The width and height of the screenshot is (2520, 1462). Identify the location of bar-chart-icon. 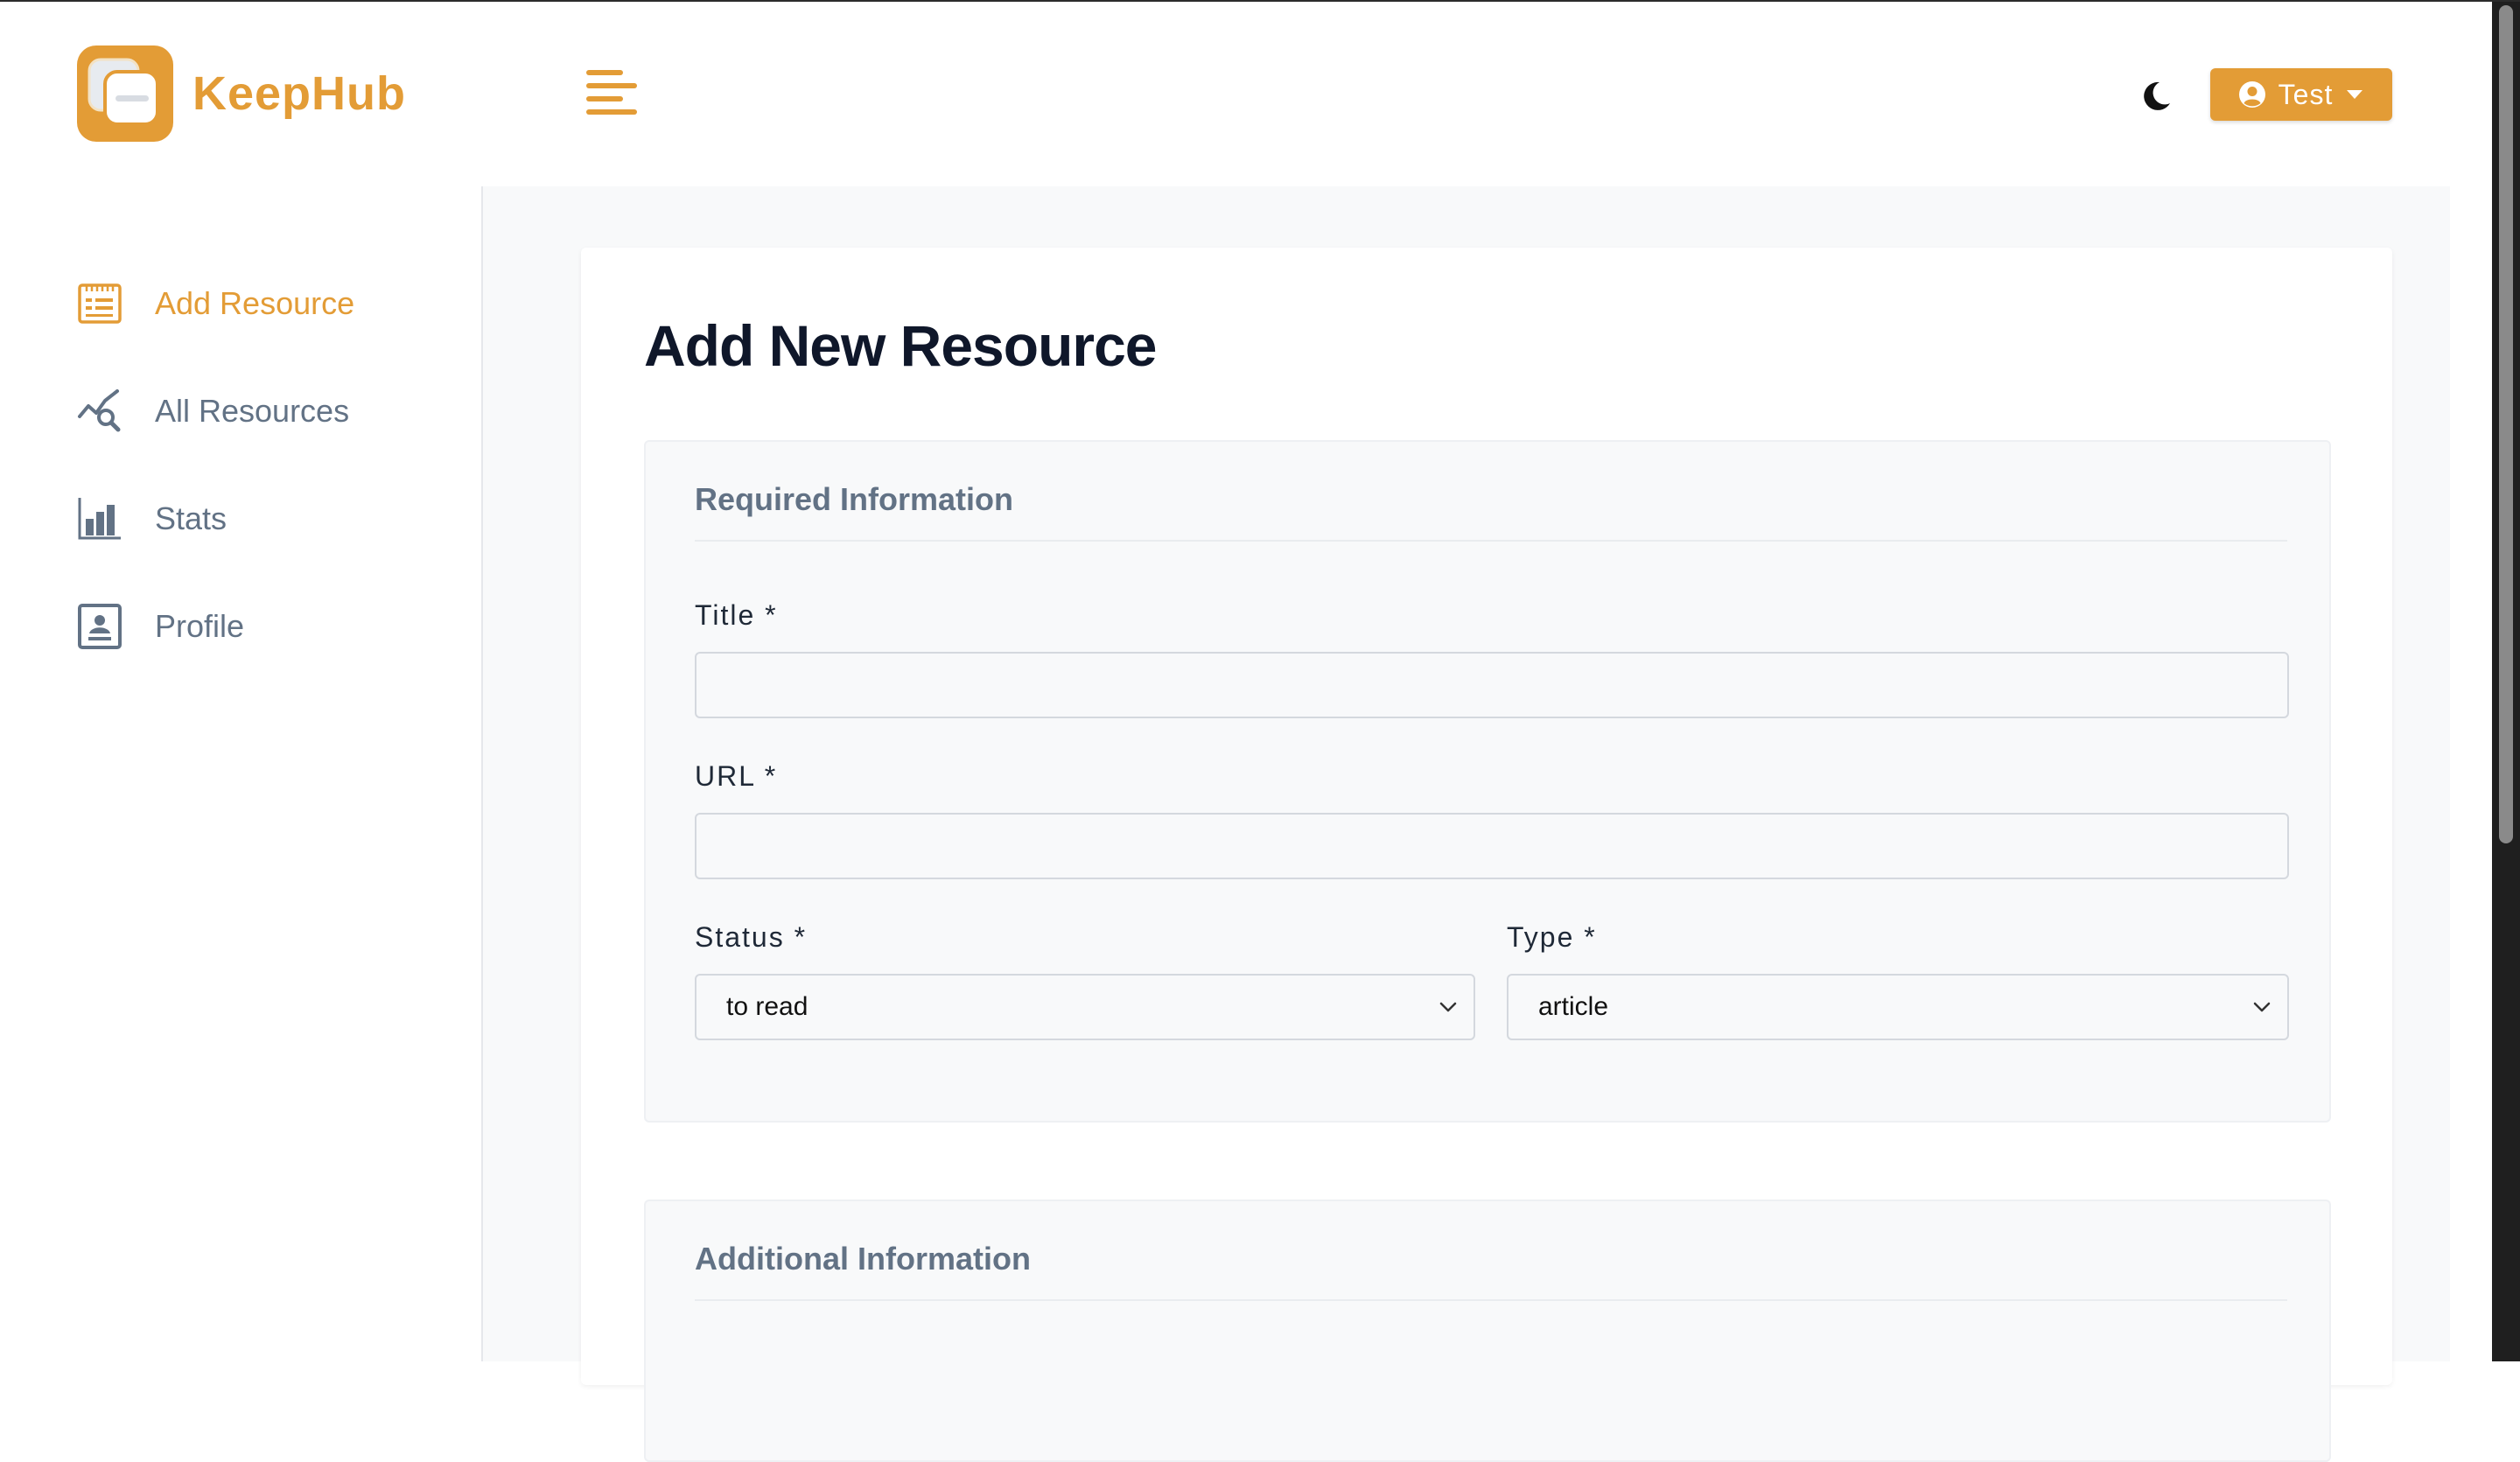
(99, 519).